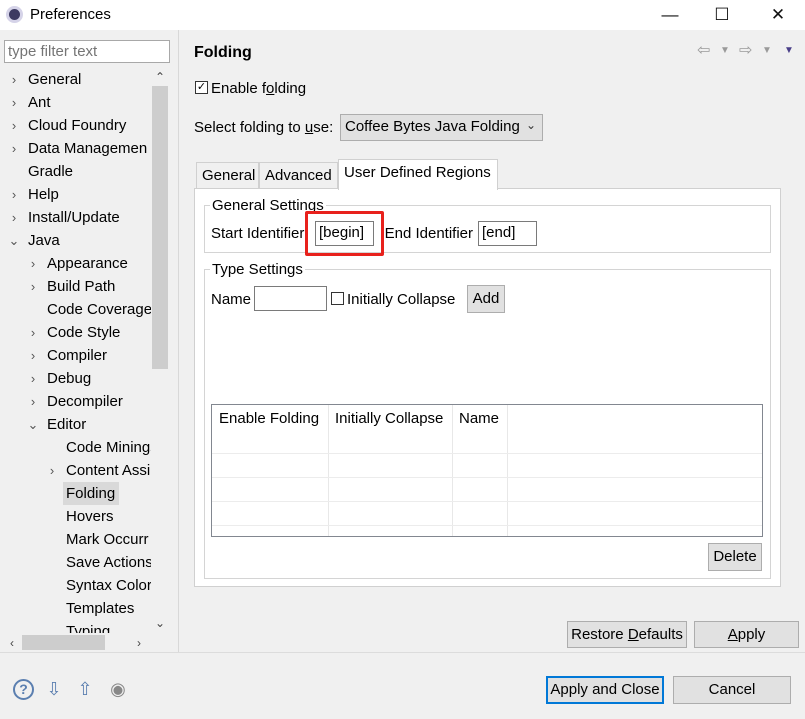  I want to click on select-folding-label: Select folding to use:, so click(264, 127).